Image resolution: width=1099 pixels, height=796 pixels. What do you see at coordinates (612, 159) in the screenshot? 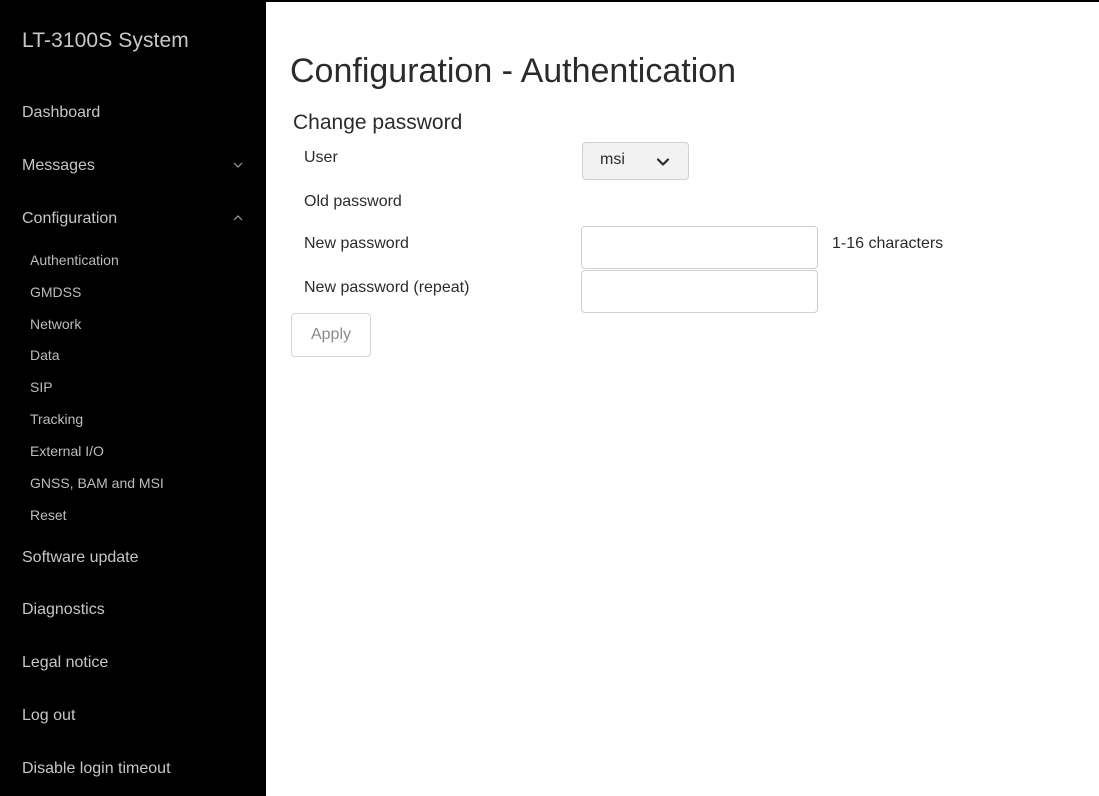
I see `user-select-value: msi` at bounding box center [612, 159].